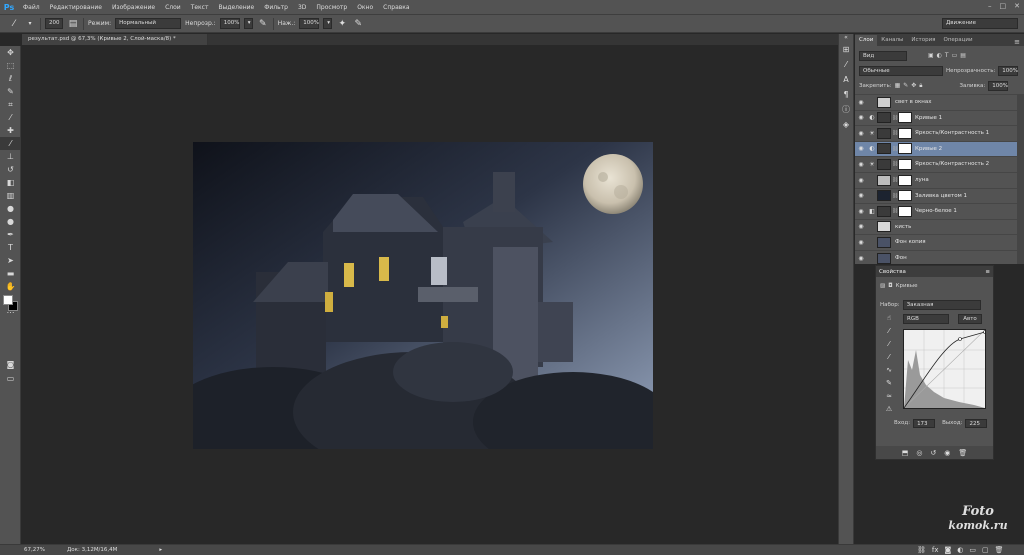 This screenshot has height=555, width=1024. I want to click on eraser-tool-icon: ◧, so click(10, 182).